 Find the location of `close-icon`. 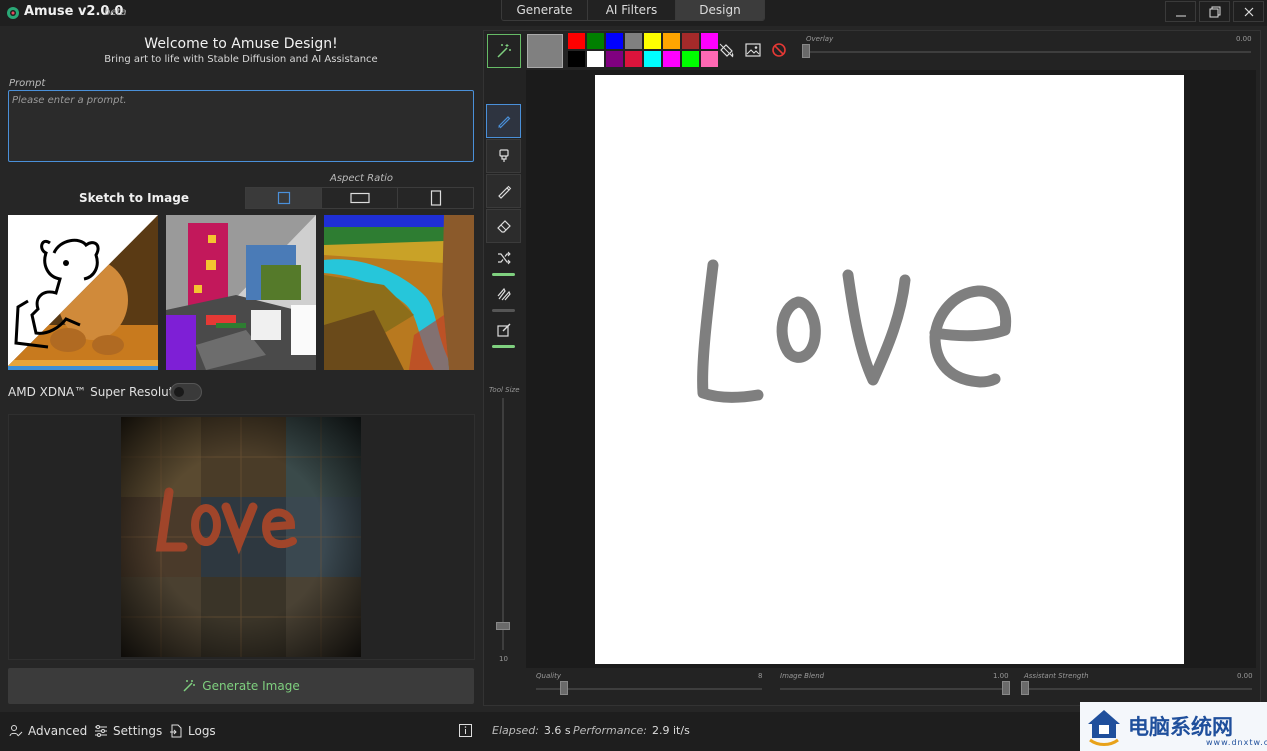

close-icon is located at coordinates (1248, 11).